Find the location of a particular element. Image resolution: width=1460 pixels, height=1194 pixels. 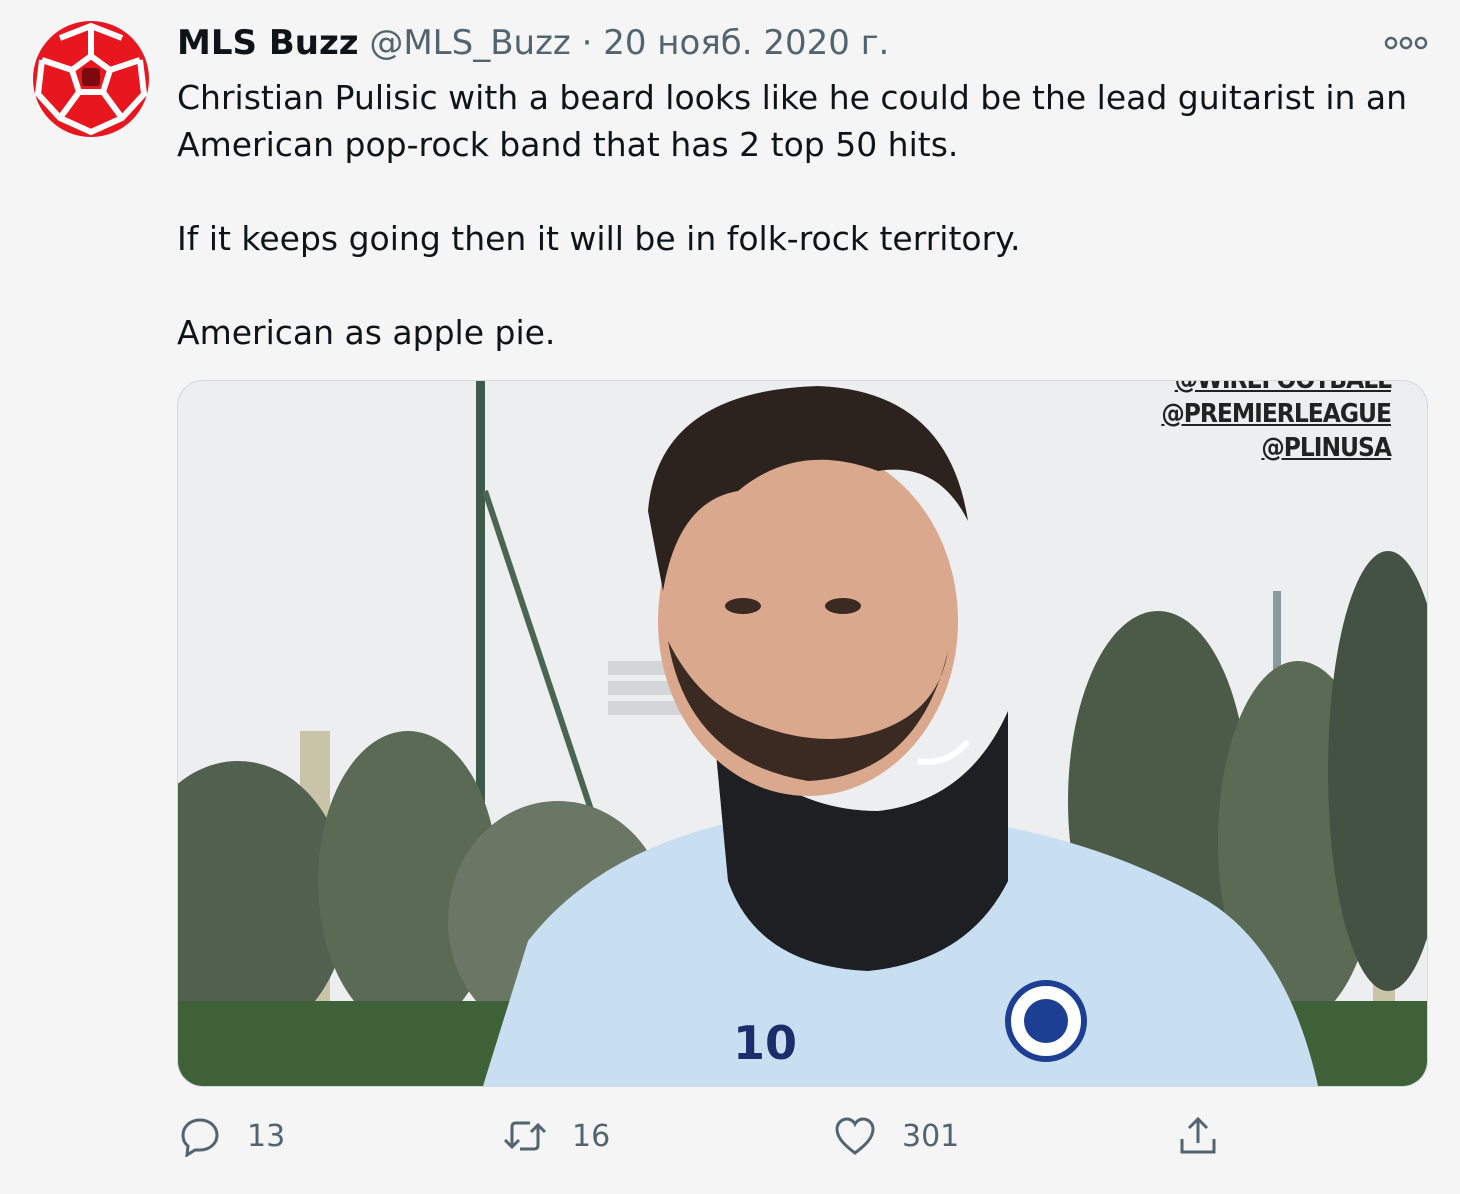

reply-count: 13 is located at coordinates (266, 1136).